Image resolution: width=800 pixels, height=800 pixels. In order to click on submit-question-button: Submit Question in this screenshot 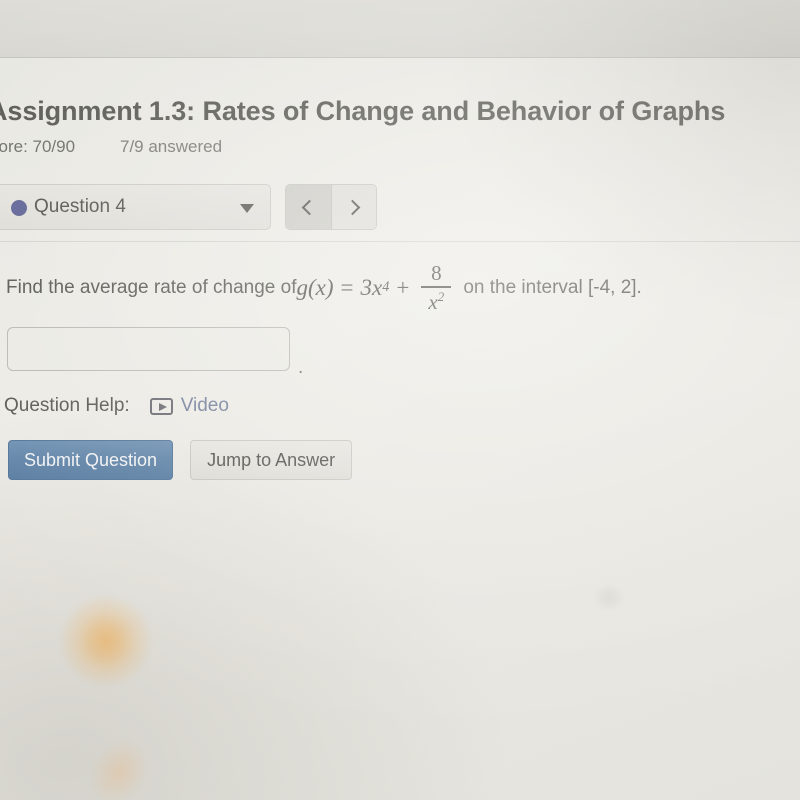, I will do `click(91, 460)`.